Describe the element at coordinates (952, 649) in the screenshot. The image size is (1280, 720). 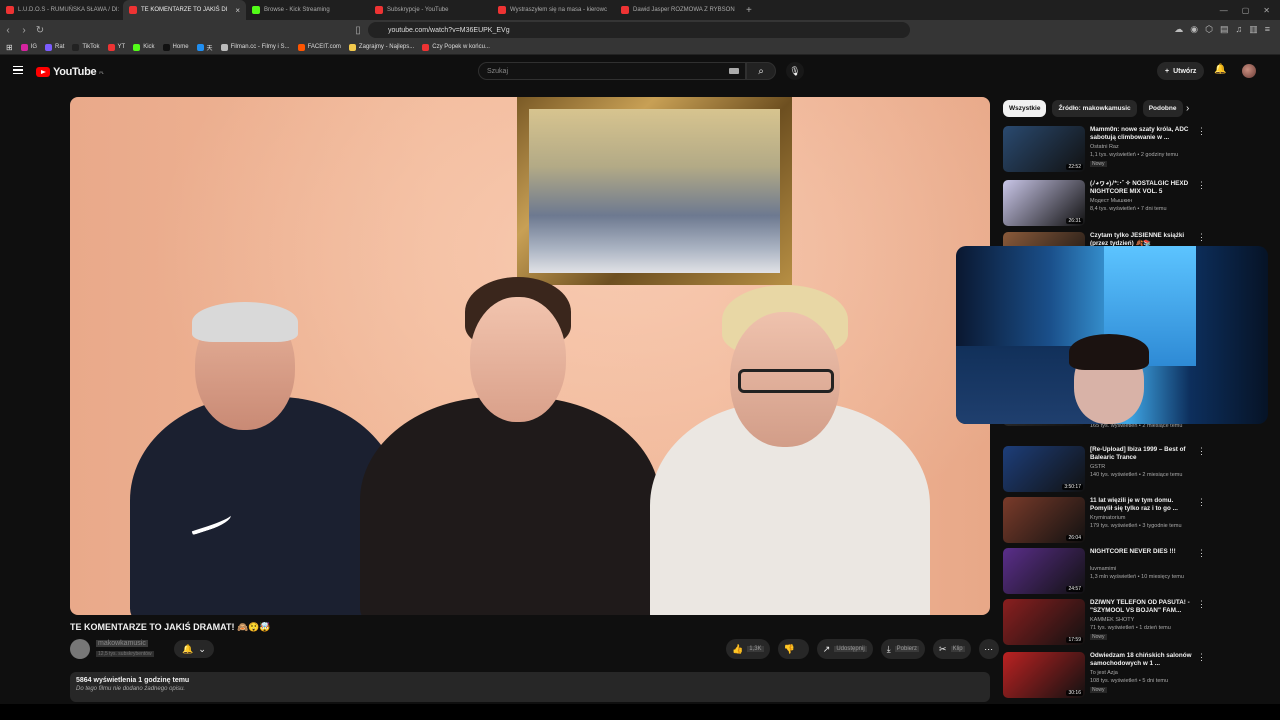
I see `clip-button: ✂ Klip` at that location.